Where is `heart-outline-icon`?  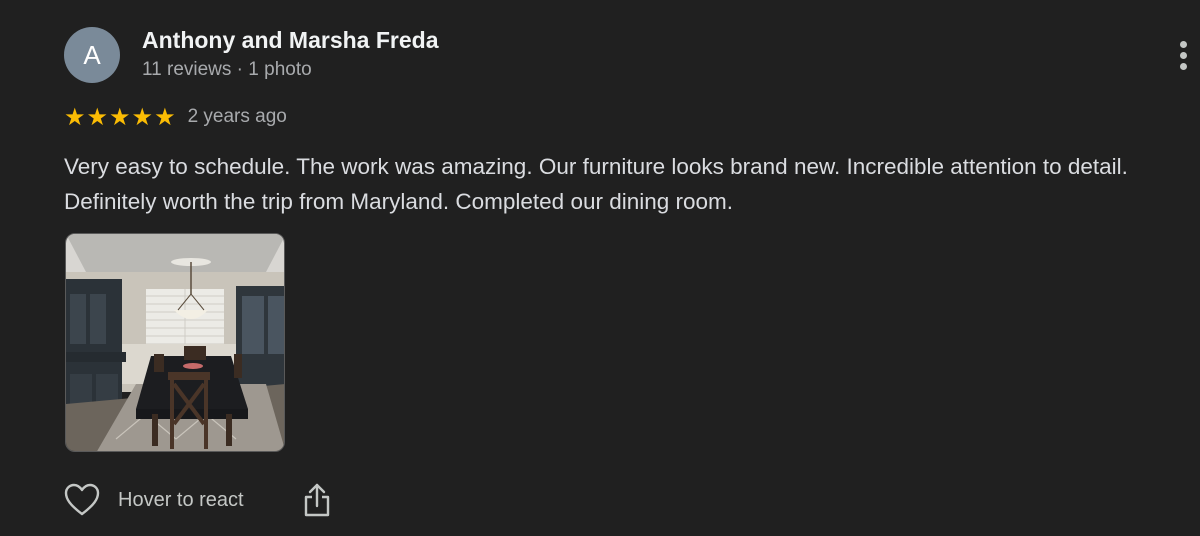 heart-outline-icon is located at coordinates (82, 499).